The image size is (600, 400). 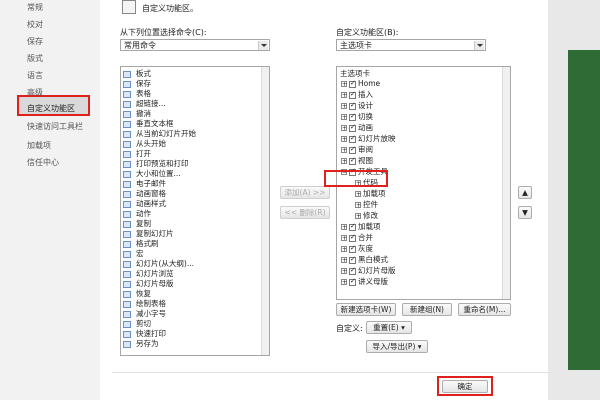 I want to click on command-item: 电子邮件, so click(x=144, y=183).